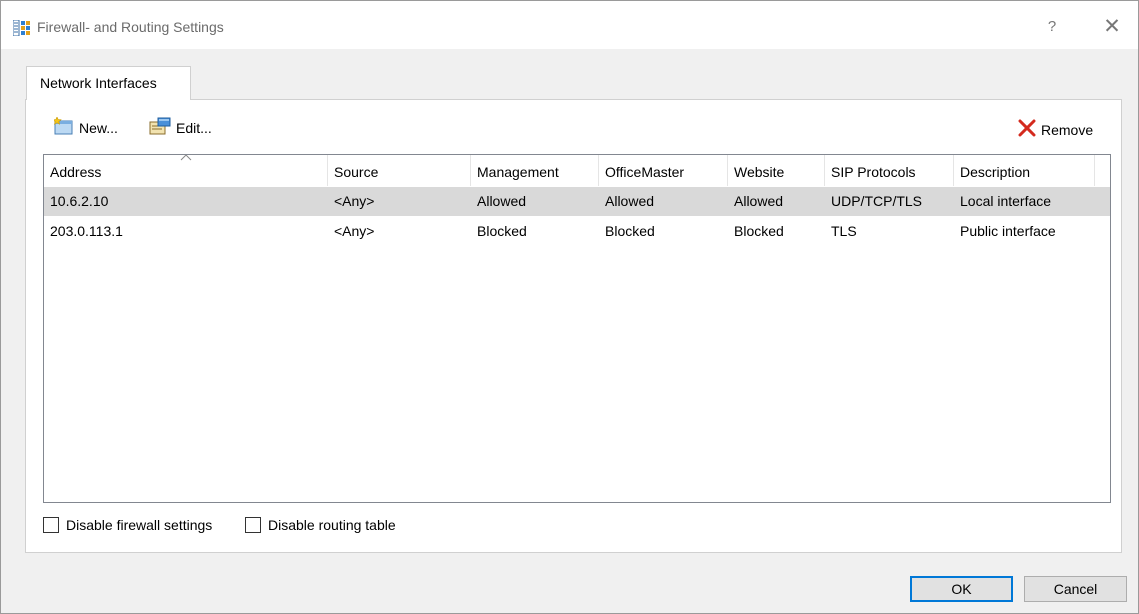 This screenshot has height=614, width=1139. Describe the element at coordinates (518, 172) in the screenshot. I see `column-header-label: Management` at that location.